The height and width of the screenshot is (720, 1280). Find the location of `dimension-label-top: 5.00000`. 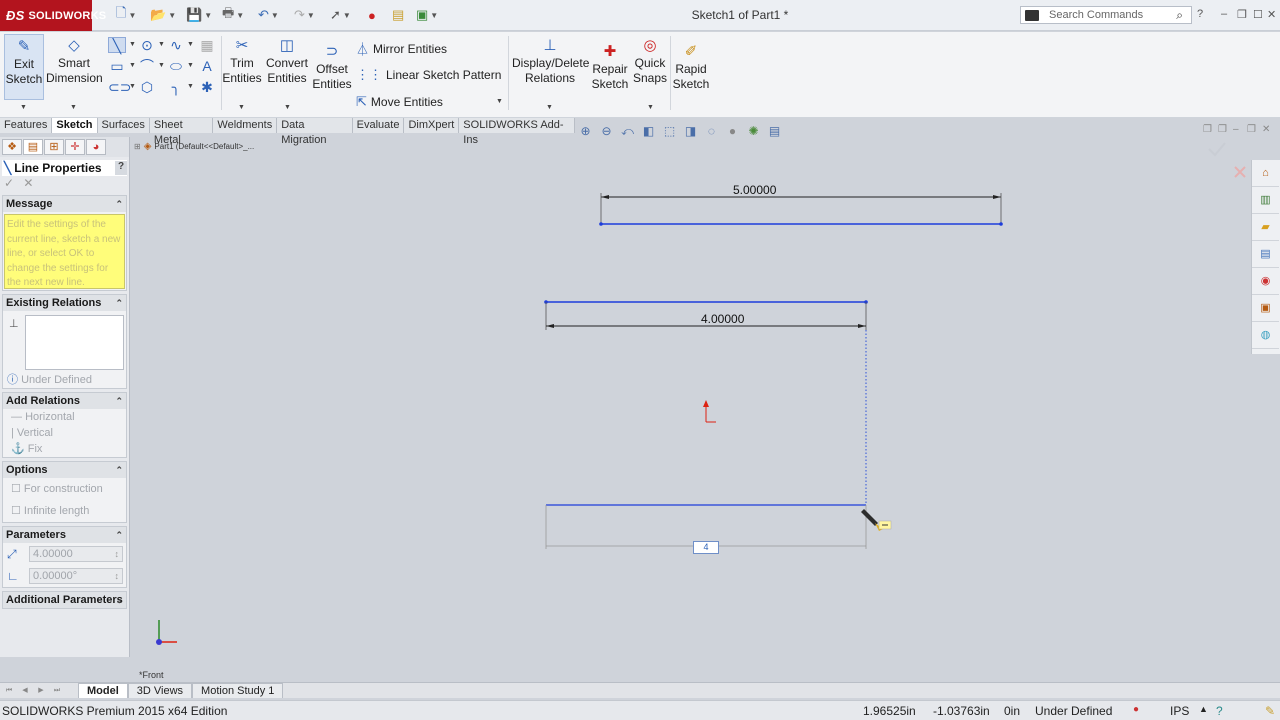

dimension-label-top: 5.00000 is located at coordinates (754, 190).